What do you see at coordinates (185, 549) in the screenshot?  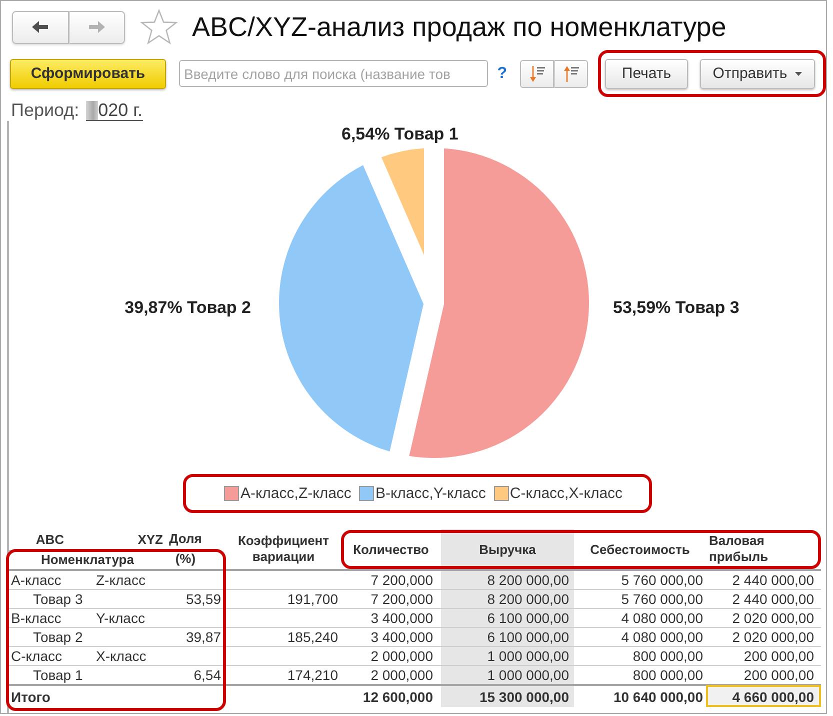 I see `column-header: Доля (%)` at bounding box center [185, 549].